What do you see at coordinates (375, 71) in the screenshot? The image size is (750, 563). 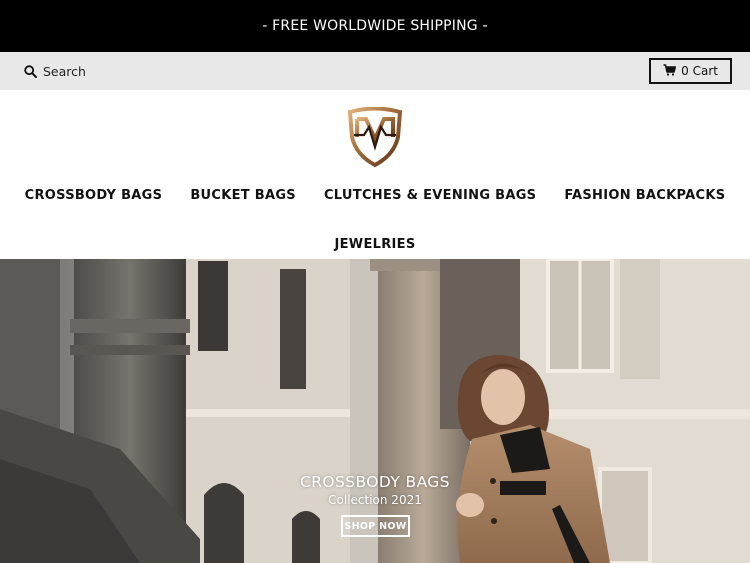 I see `utility-bar: Search 0 Cart` at bounding box center [375, 71].